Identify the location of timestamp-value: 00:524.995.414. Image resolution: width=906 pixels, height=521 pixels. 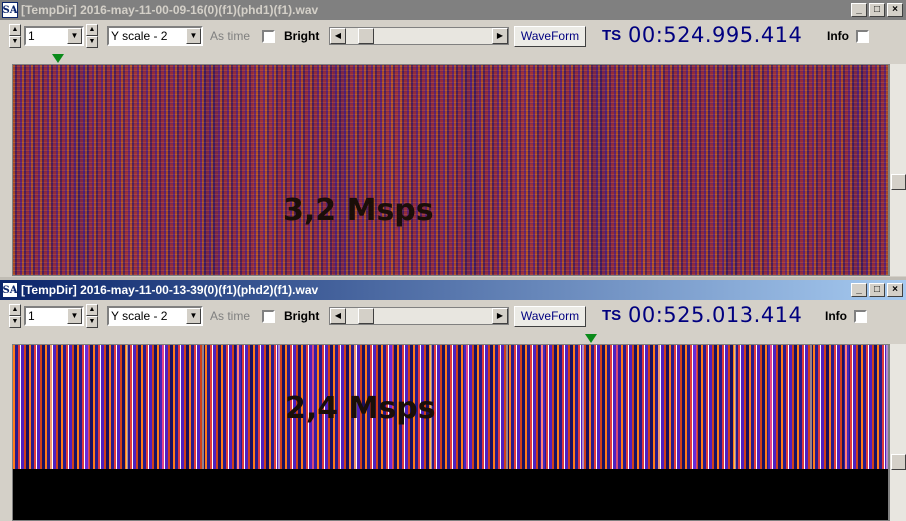
(715, 35).